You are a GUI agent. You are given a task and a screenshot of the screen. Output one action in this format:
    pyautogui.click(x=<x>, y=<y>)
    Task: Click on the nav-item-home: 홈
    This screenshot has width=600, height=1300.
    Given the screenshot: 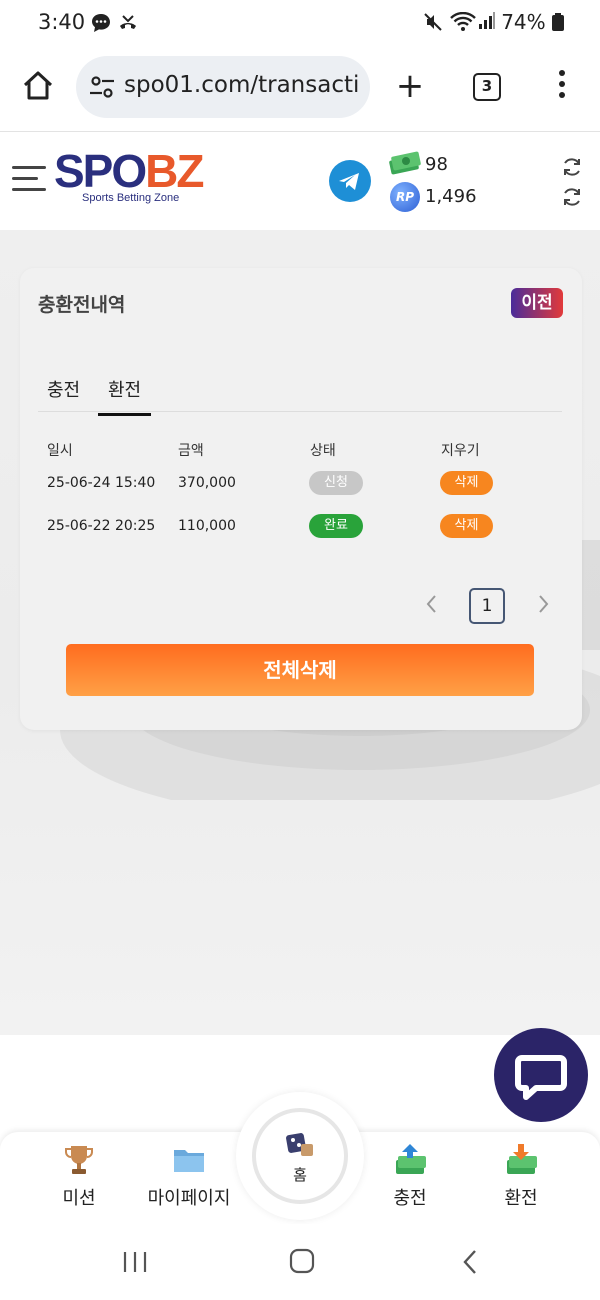 What is the action you would take?
    pyautogui.click(x=300, y=1156)
    